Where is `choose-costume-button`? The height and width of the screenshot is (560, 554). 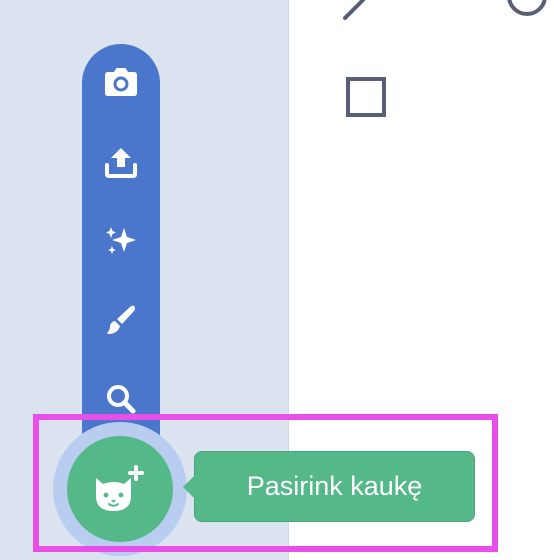
choose-costume-button is located at coordinates (120, 489).